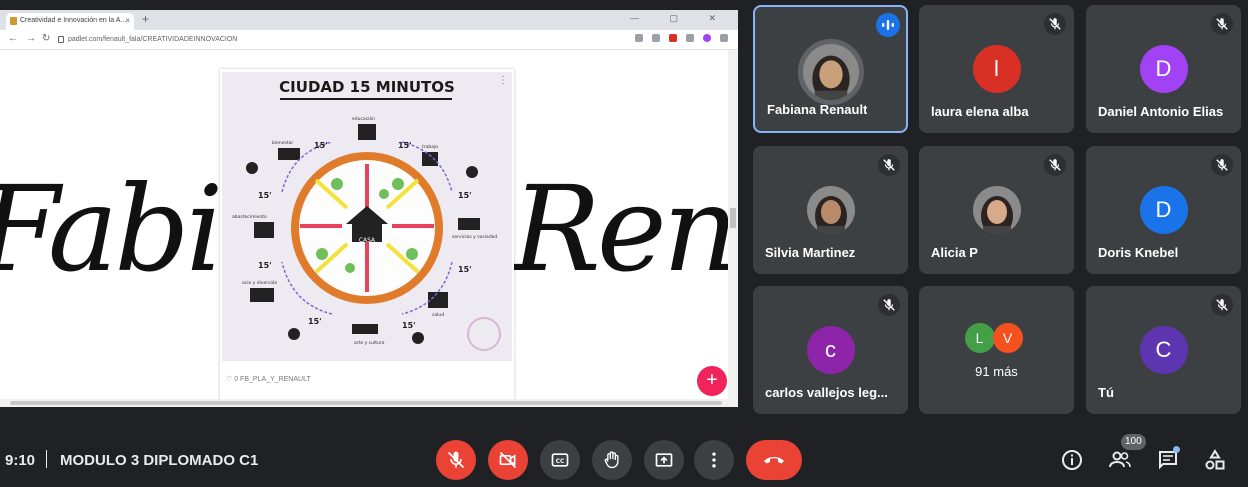  I want to click on hand-icon, so click(611, 460).